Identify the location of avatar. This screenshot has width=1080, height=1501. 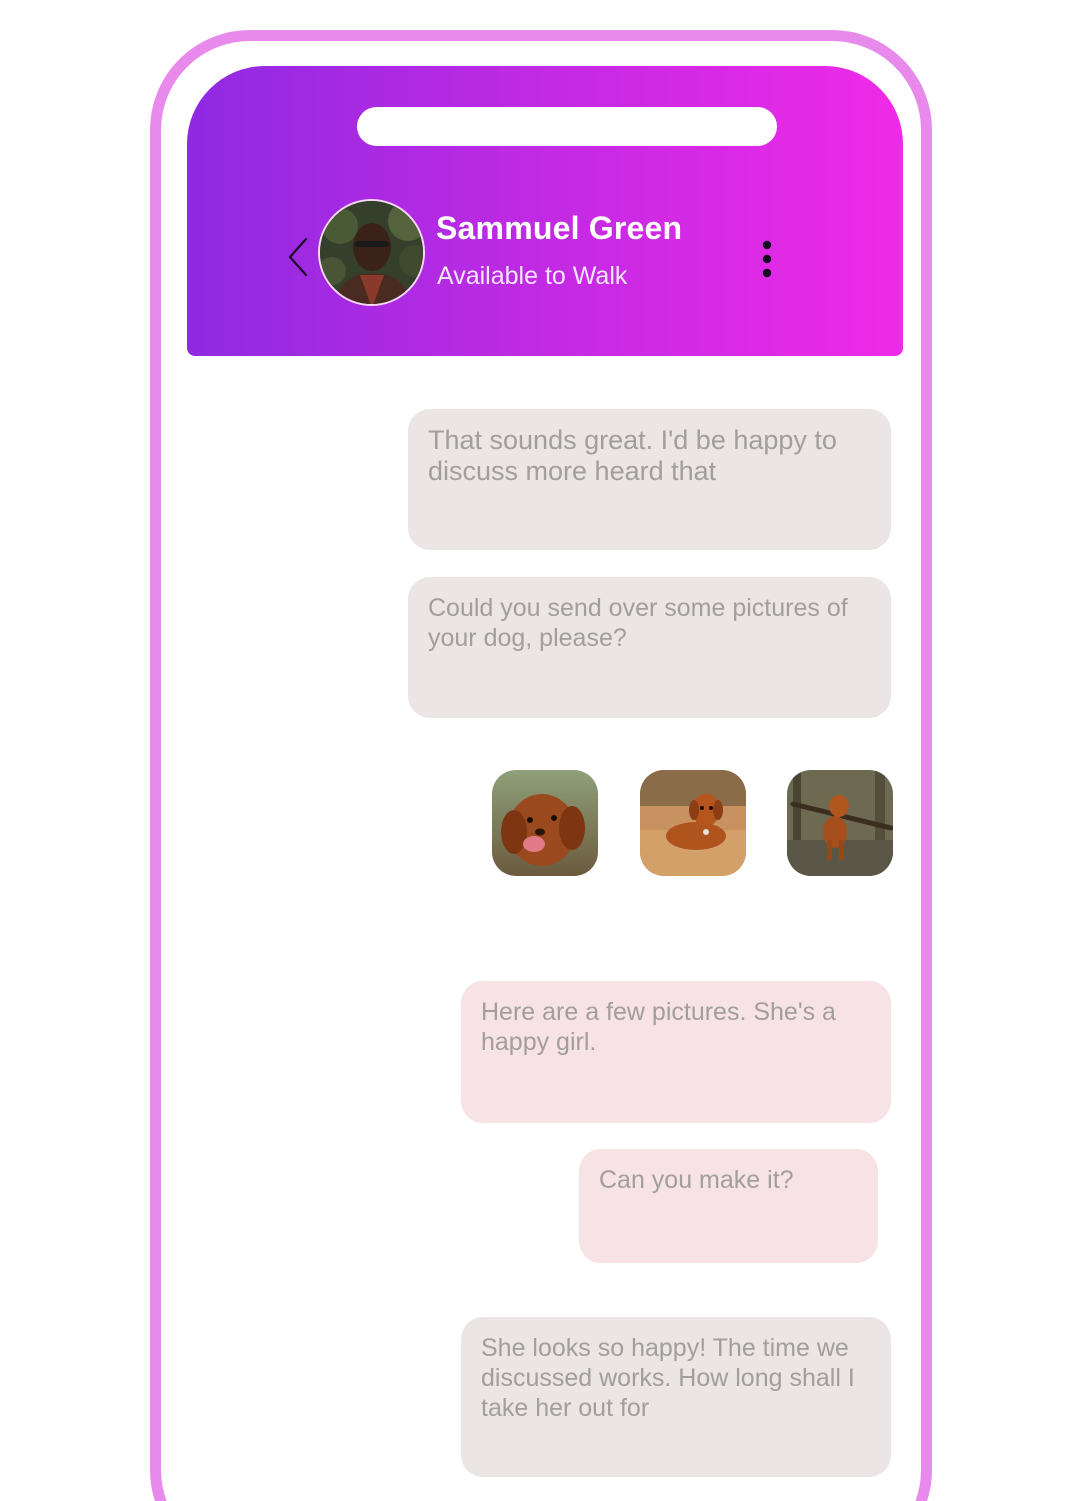
(371, 252).